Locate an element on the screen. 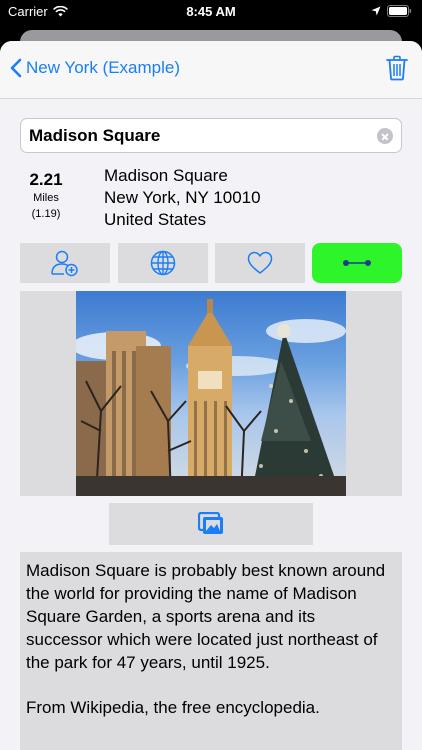 The height and width of the screenshot is (750, 422). address-line-1: Madison Square is located at coordinates (166, 175).